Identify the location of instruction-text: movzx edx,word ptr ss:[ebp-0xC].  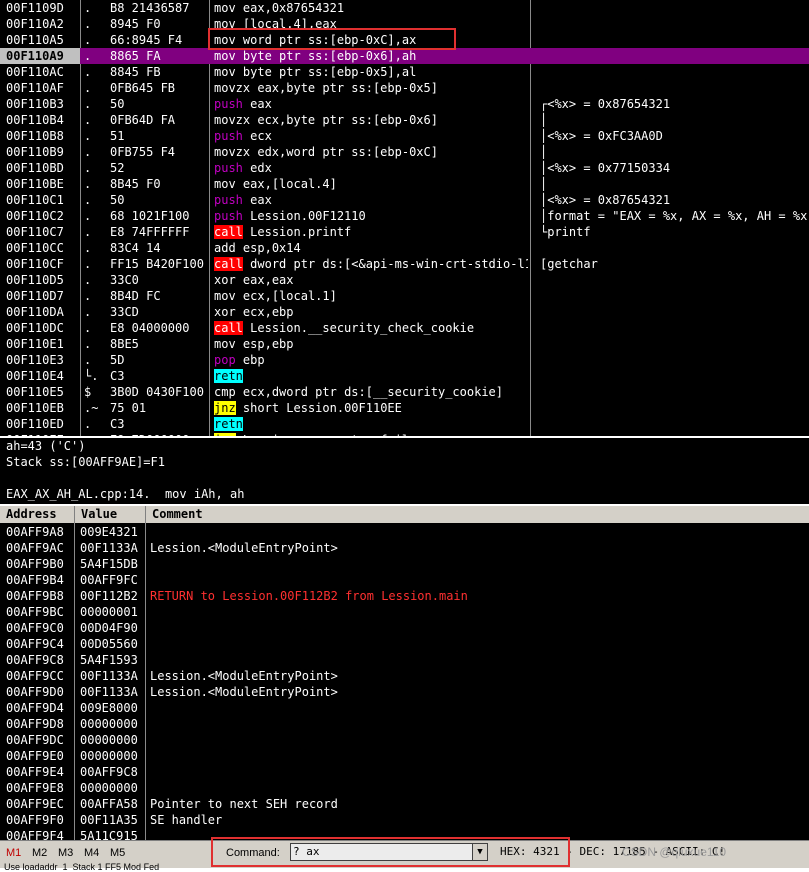
(371, 152).